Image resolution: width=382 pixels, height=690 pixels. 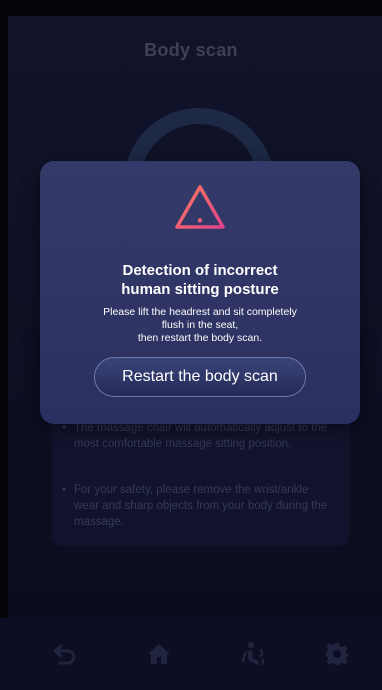 What do you see at coordinates (200, 338) in the screenshot?
I see `dialog-message-line: then restart the body scan.` at bounding box center [200, 338].